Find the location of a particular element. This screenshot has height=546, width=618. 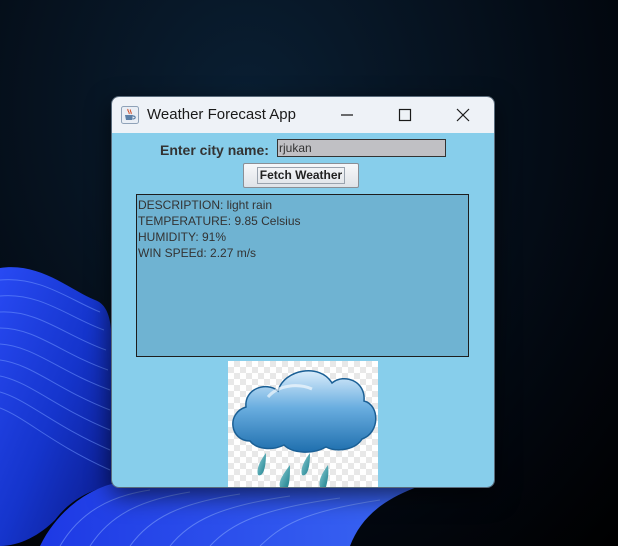

description-line: DESCRIPTION: light rain is located at coordinates (205, 205).